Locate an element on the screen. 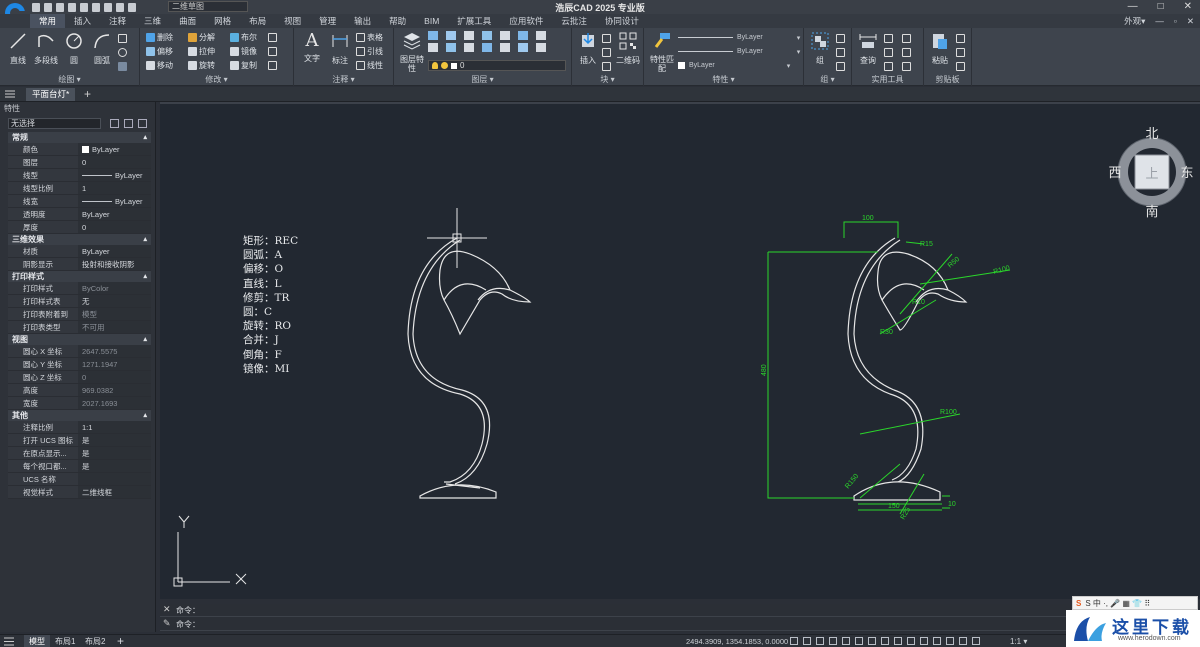  property-row: 打印表类型 不可用 is located at coordinates (79, 327).